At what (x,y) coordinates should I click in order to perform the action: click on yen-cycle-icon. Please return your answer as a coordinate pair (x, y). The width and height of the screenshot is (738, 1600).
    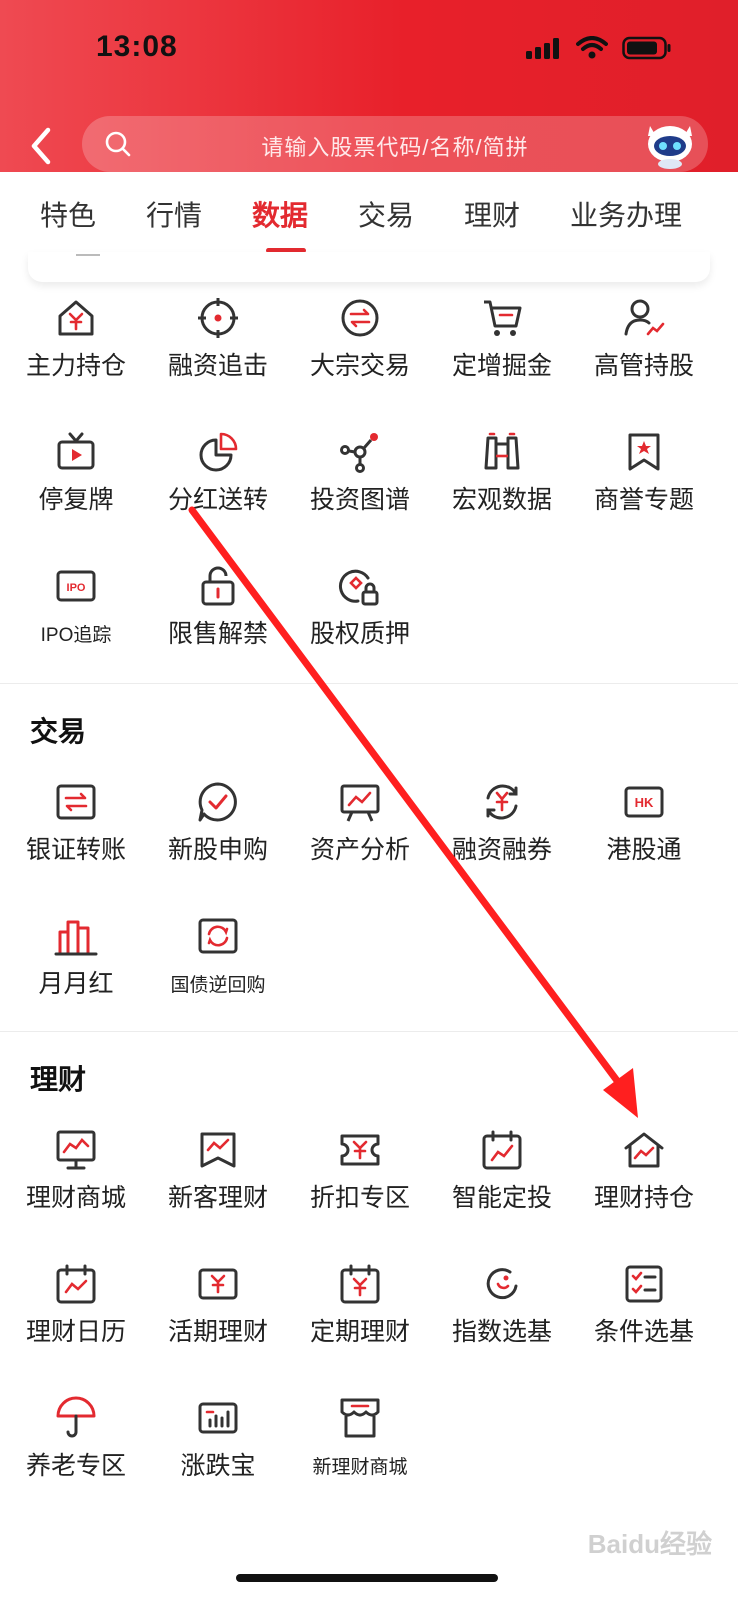
    Looking at the image, I should click on (502, 802).